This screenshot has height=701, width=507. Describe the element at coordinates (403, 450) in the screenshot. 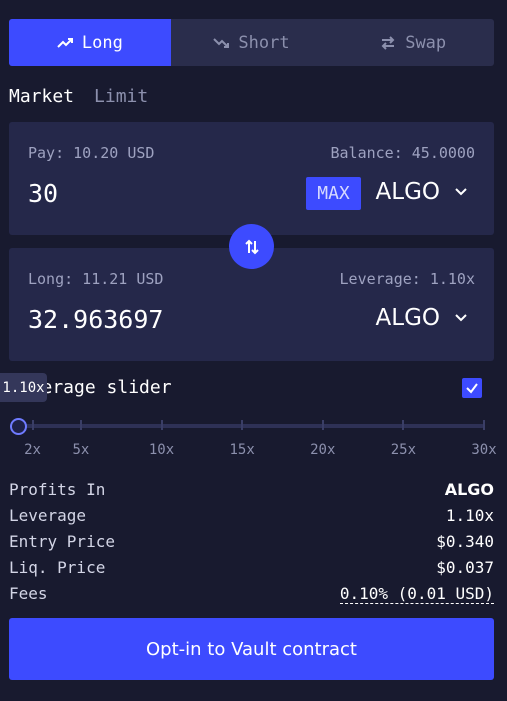

I see `slider-tick-label: 25x` at that location.